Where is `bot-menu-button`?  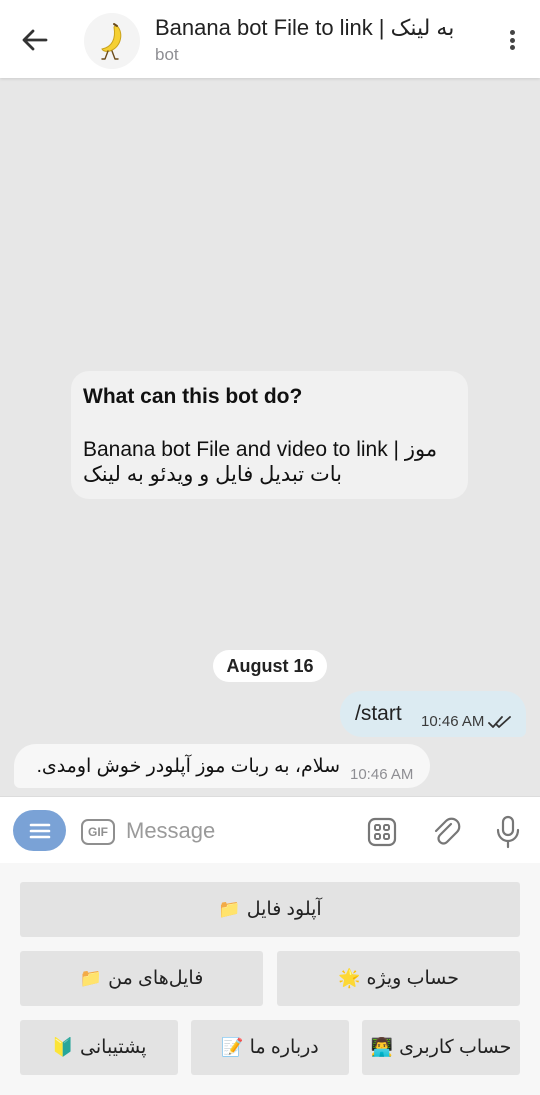
bot-menu-button is located at coordinates (39, 830).